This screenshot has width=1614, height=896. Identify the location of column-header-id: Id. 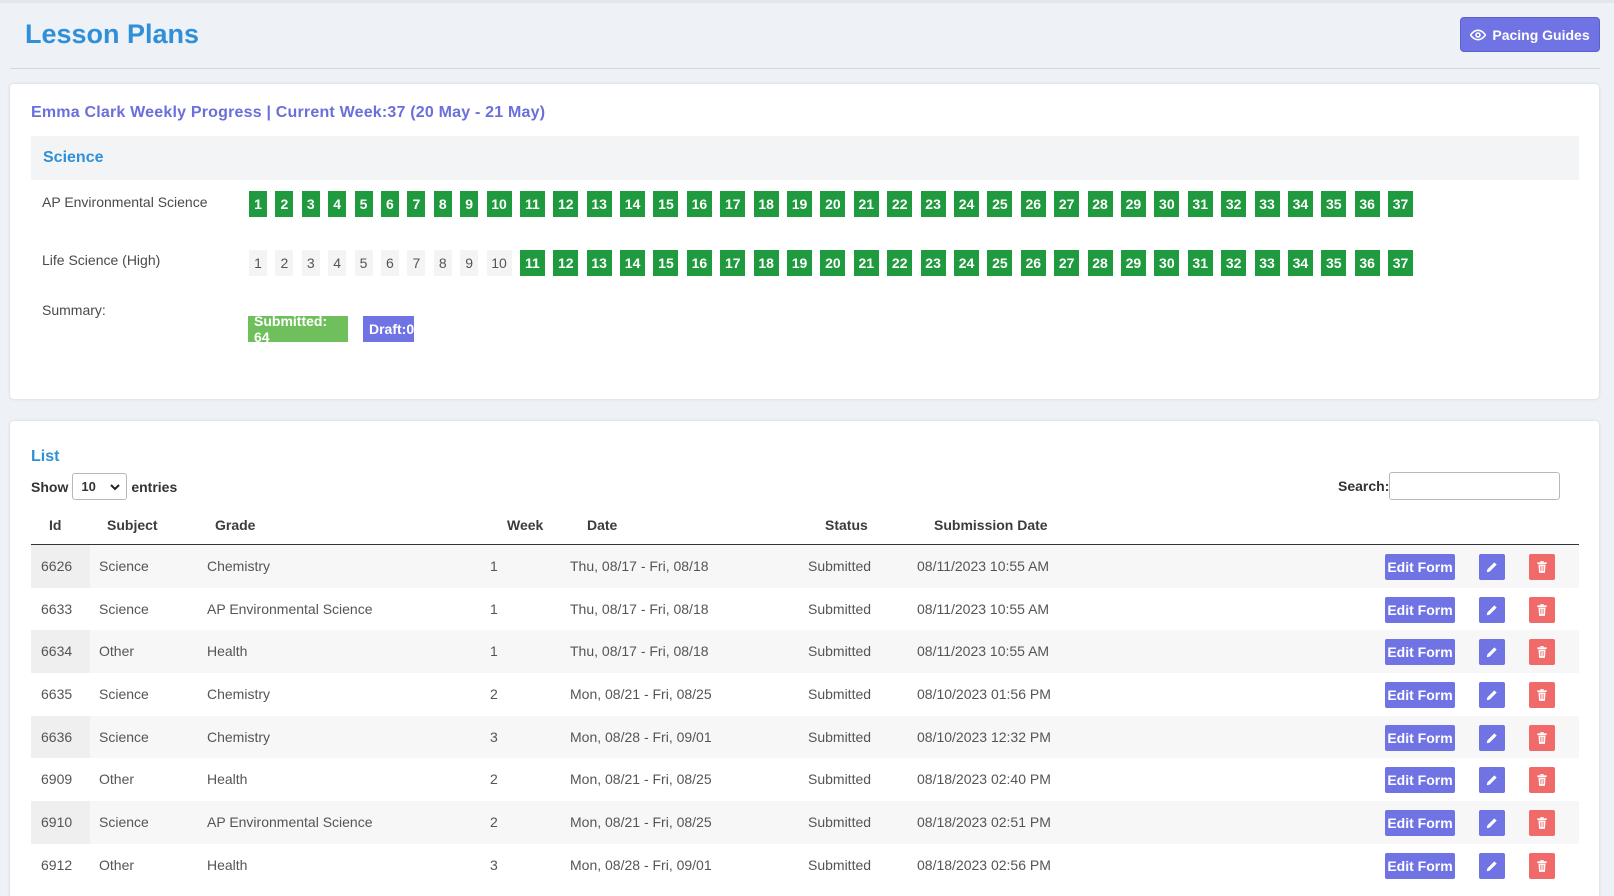
(55, 525).